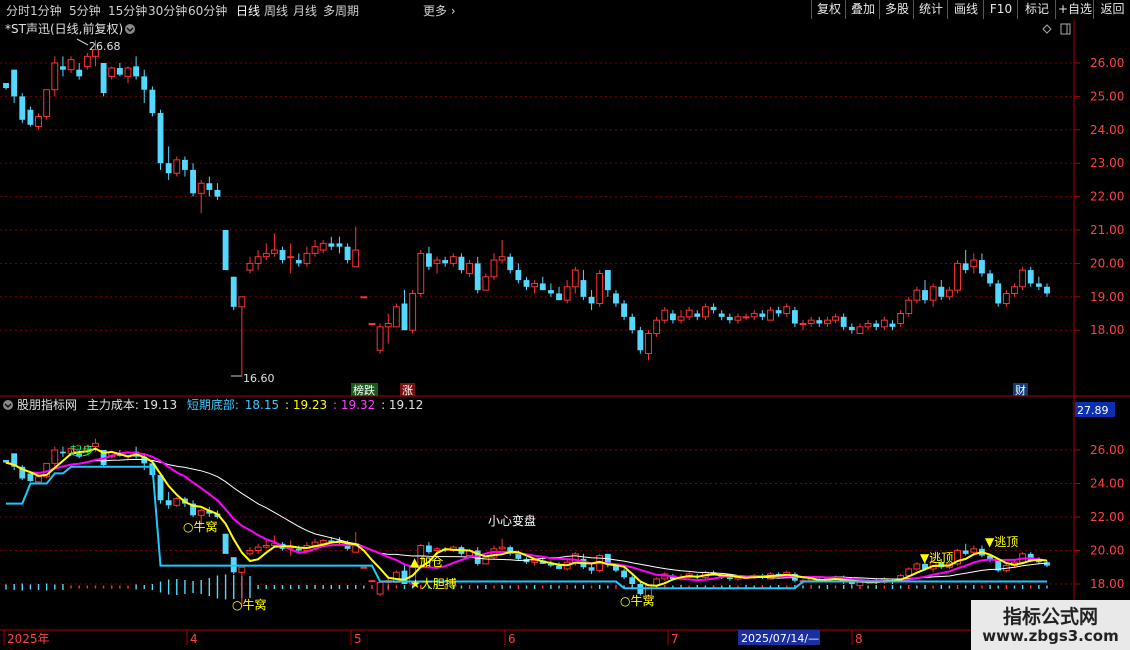 Image resolution: width=1130 pixels, height=650 pixels. Describe the element at coordinates (780, 638) in the screenshot. I see `cursor-date: 2025/07/14/—` at that location.